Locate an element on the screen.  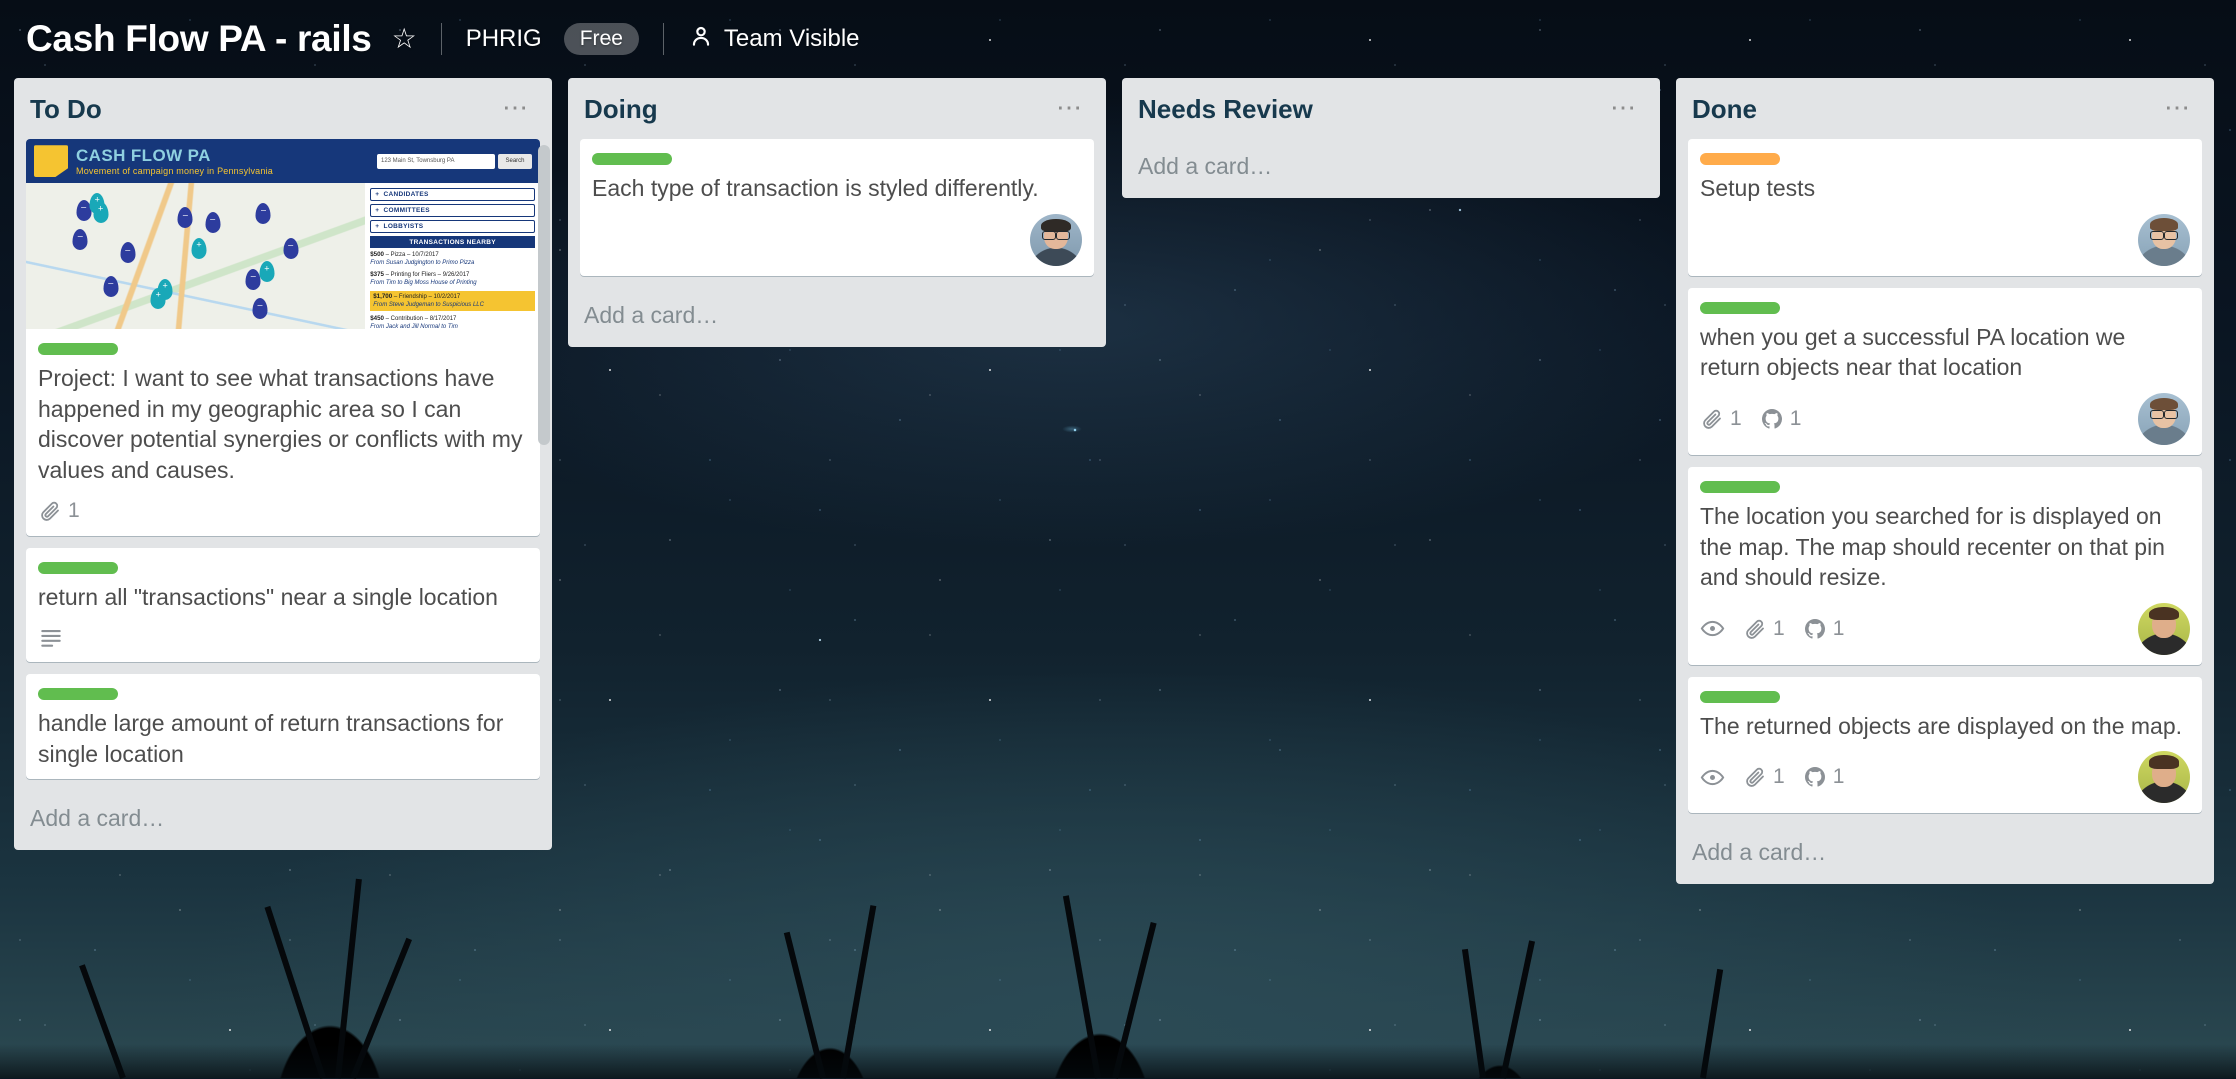
star-button: ☆ is located at coordinates (404, 39).